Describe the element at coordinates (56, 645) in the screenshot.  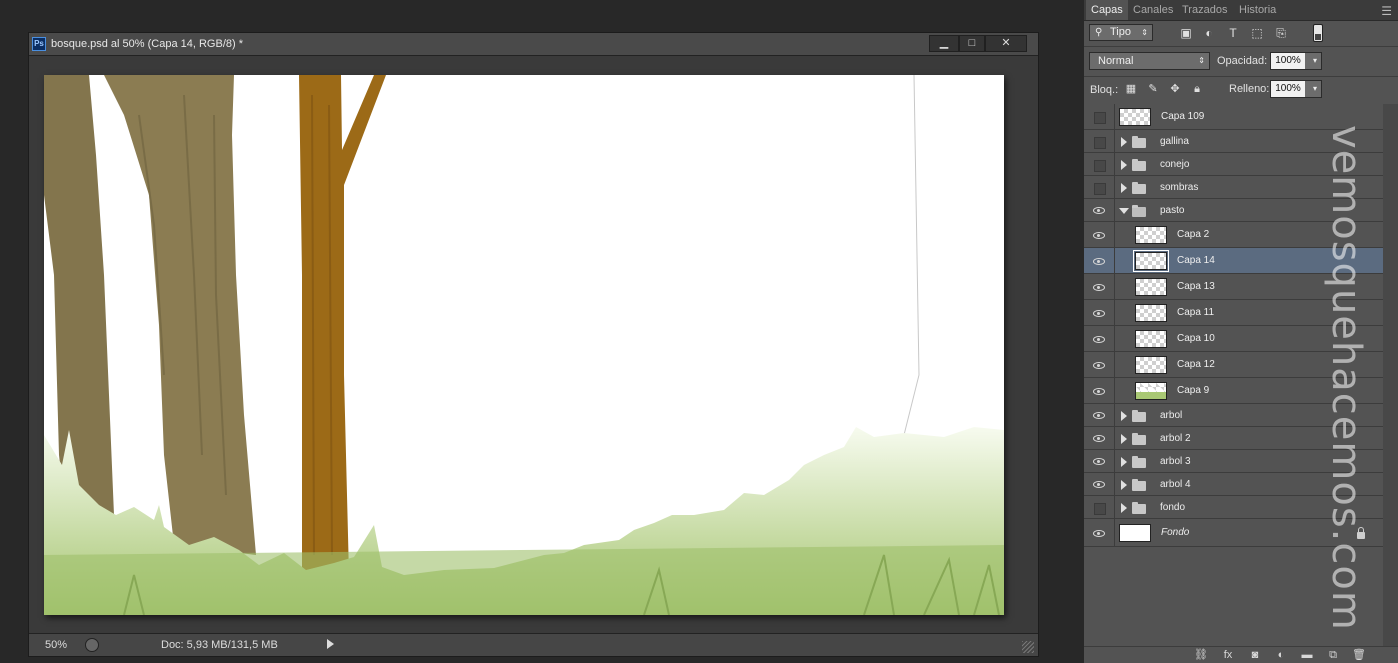
I see `zoom-level: 50%` at that location.